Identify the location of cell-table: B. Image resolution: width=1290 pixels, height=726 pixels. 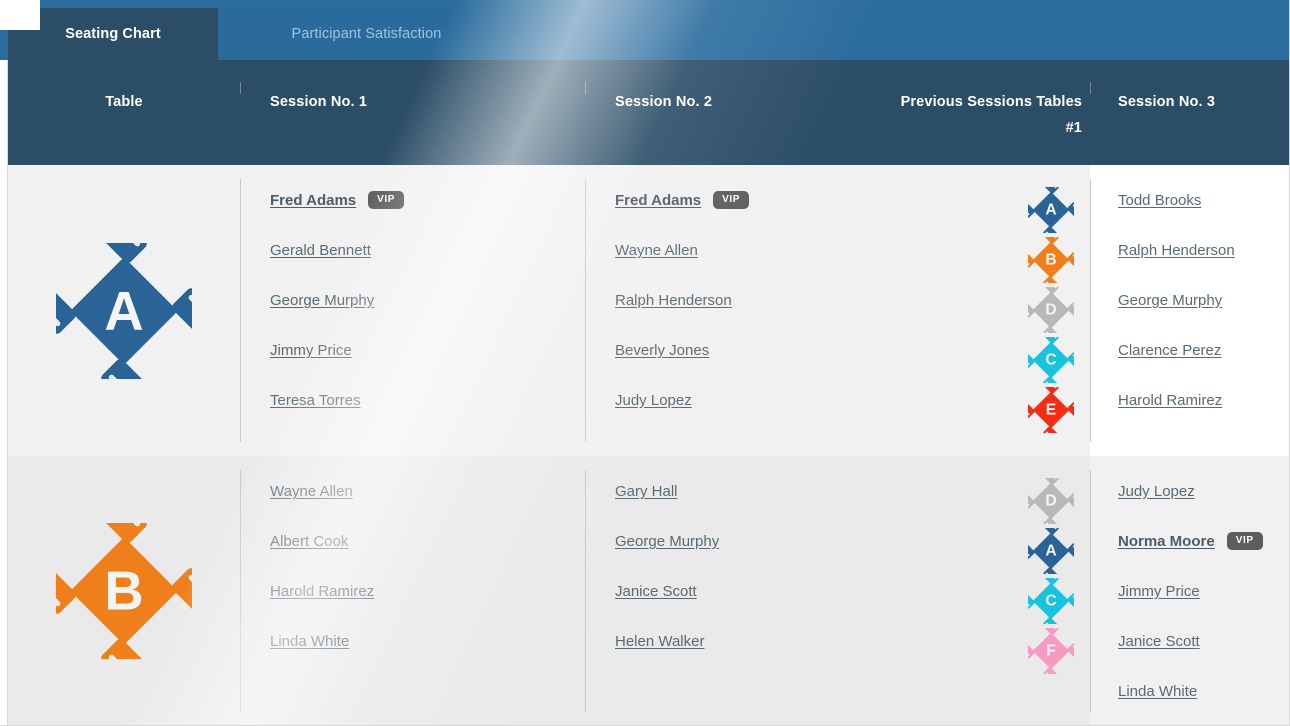
(124, 591).